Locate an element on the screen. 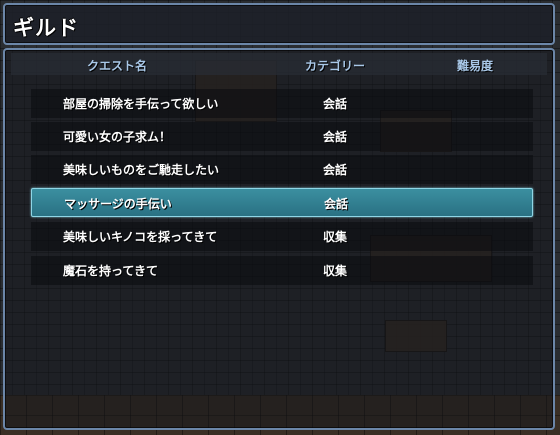 This screenshot has width=560, height=435. quest-name: 美味しいキノコを採ってきて is located at coordinates (140, 237).